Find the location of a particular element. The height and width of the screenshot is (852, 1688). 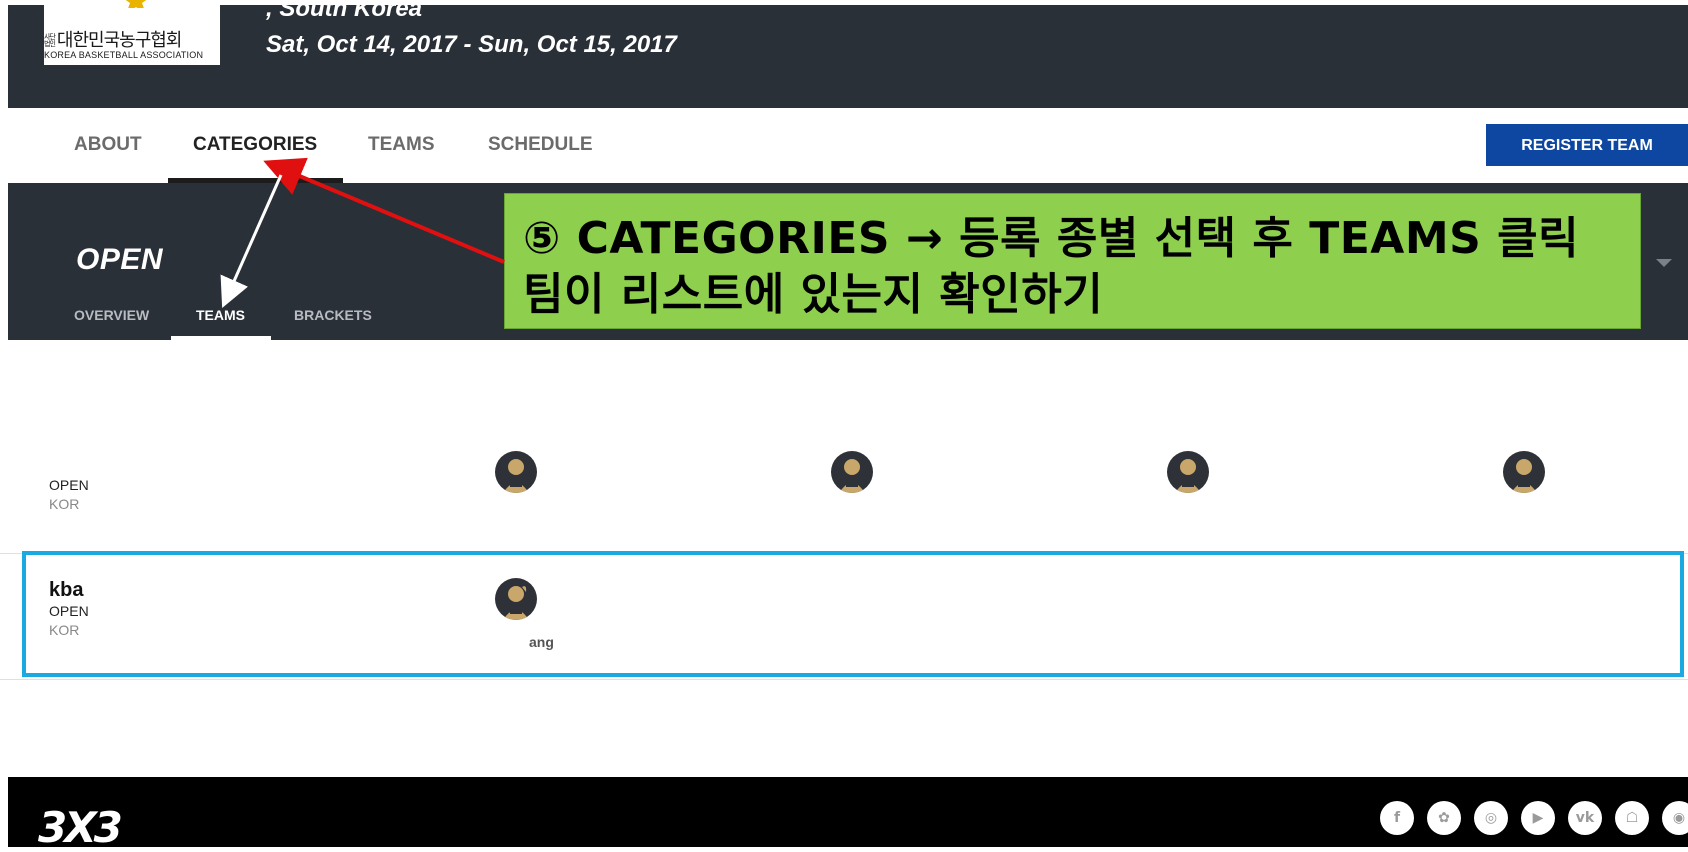

weibo-icon: ◉ is located at coordinates (1675, 818).